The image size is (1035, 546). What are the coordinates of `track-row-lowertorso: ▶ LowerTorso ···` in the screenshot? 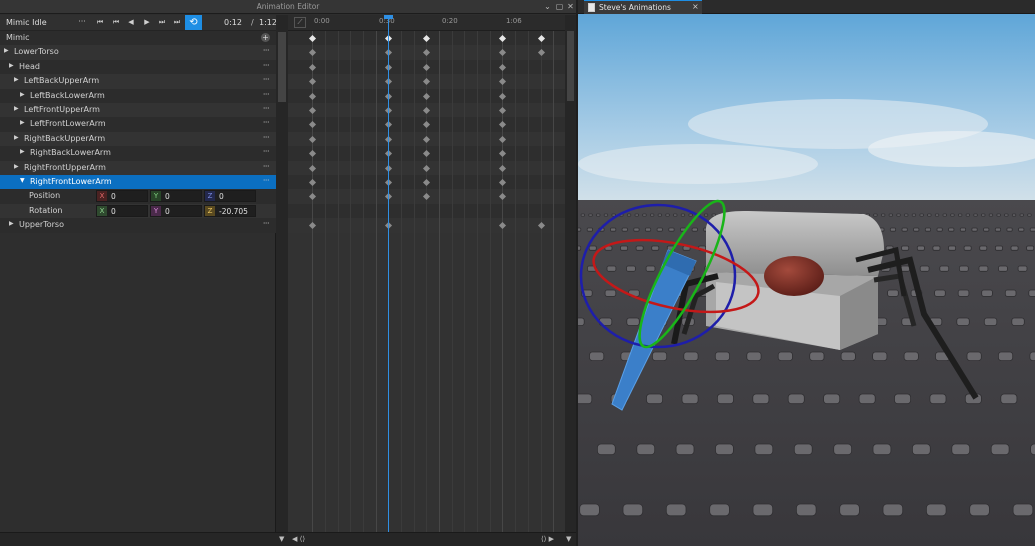 It's located at (138, 52).